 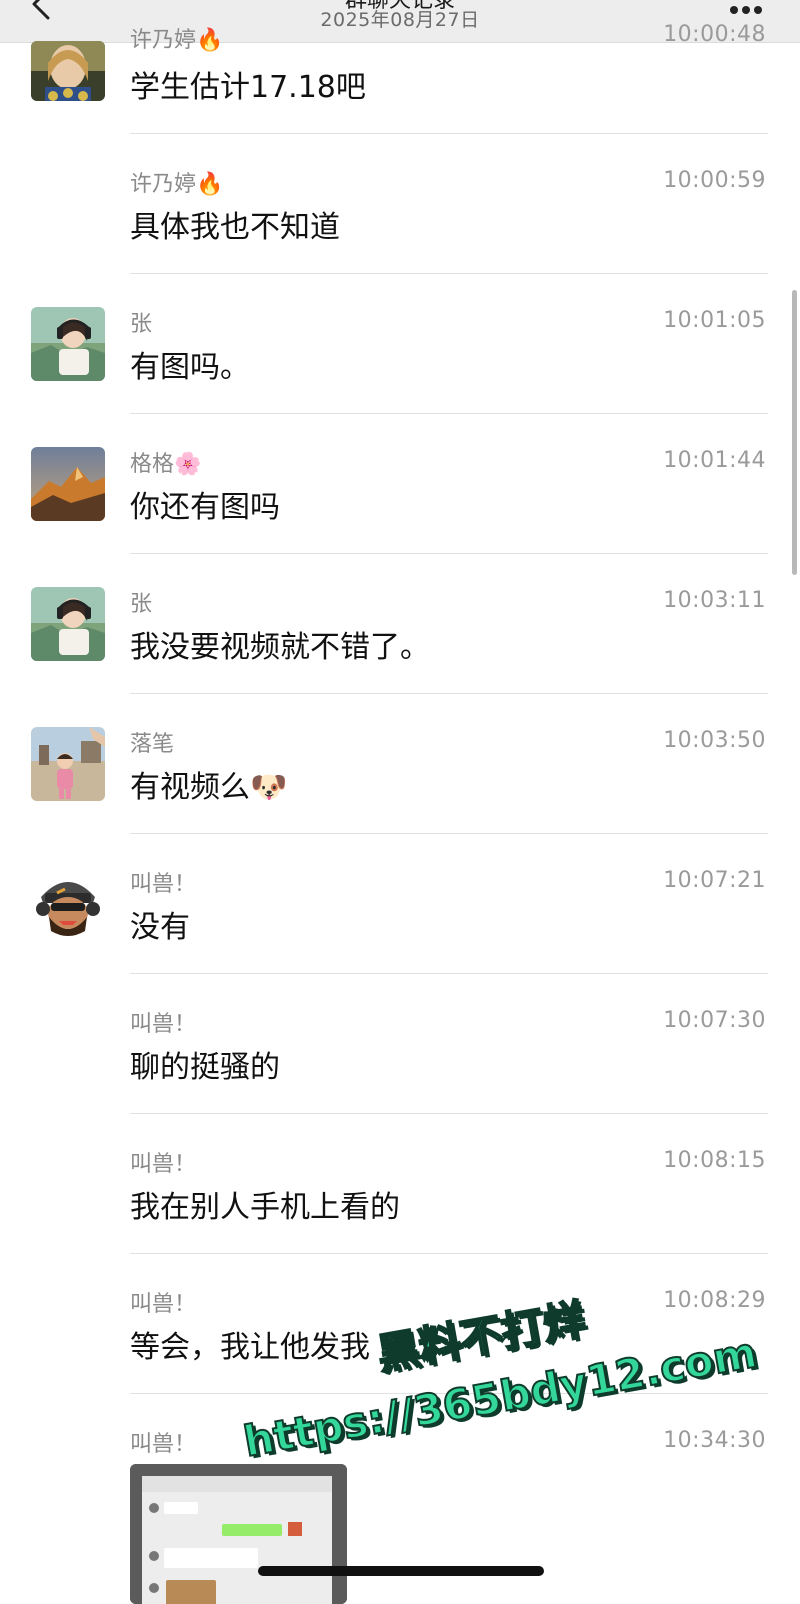 I want to click on message-row: 叫兽！ 10:08:15 我在别人手机上看的, so click(x=400, y=1184).